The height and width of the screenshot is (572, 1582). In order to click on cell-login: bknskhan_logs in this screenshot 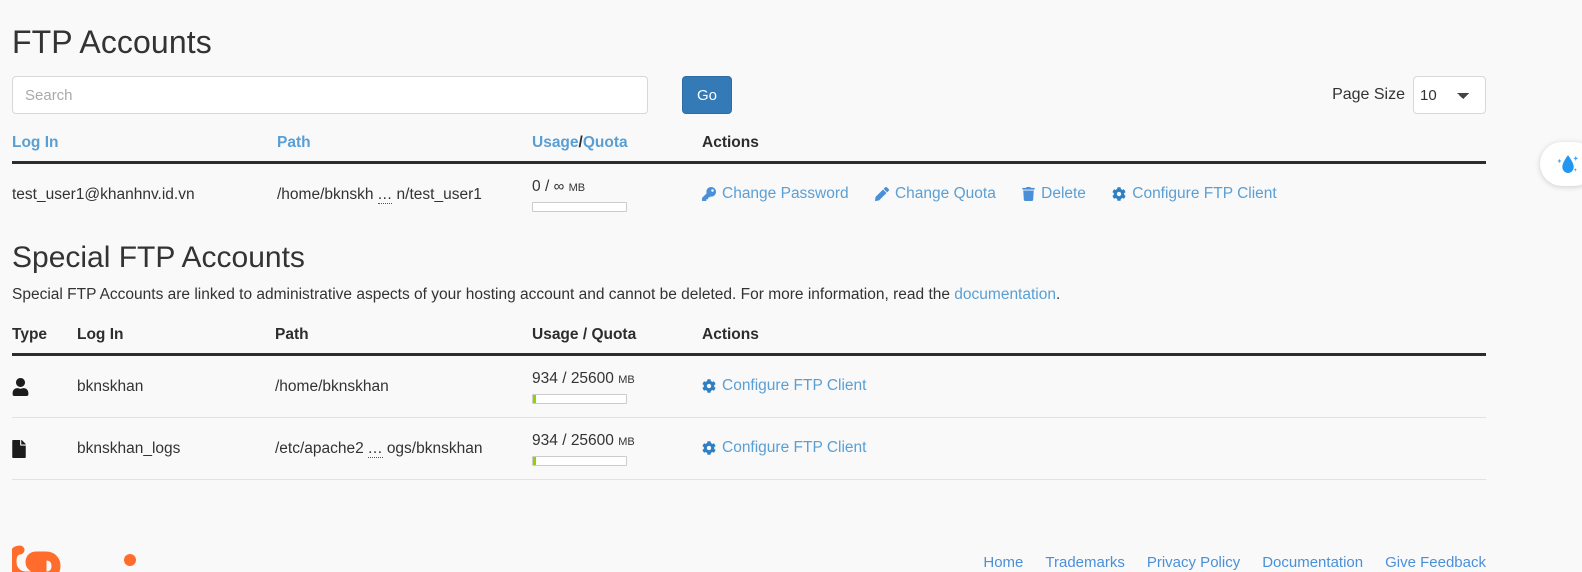, I will do `click(176, 448)`.